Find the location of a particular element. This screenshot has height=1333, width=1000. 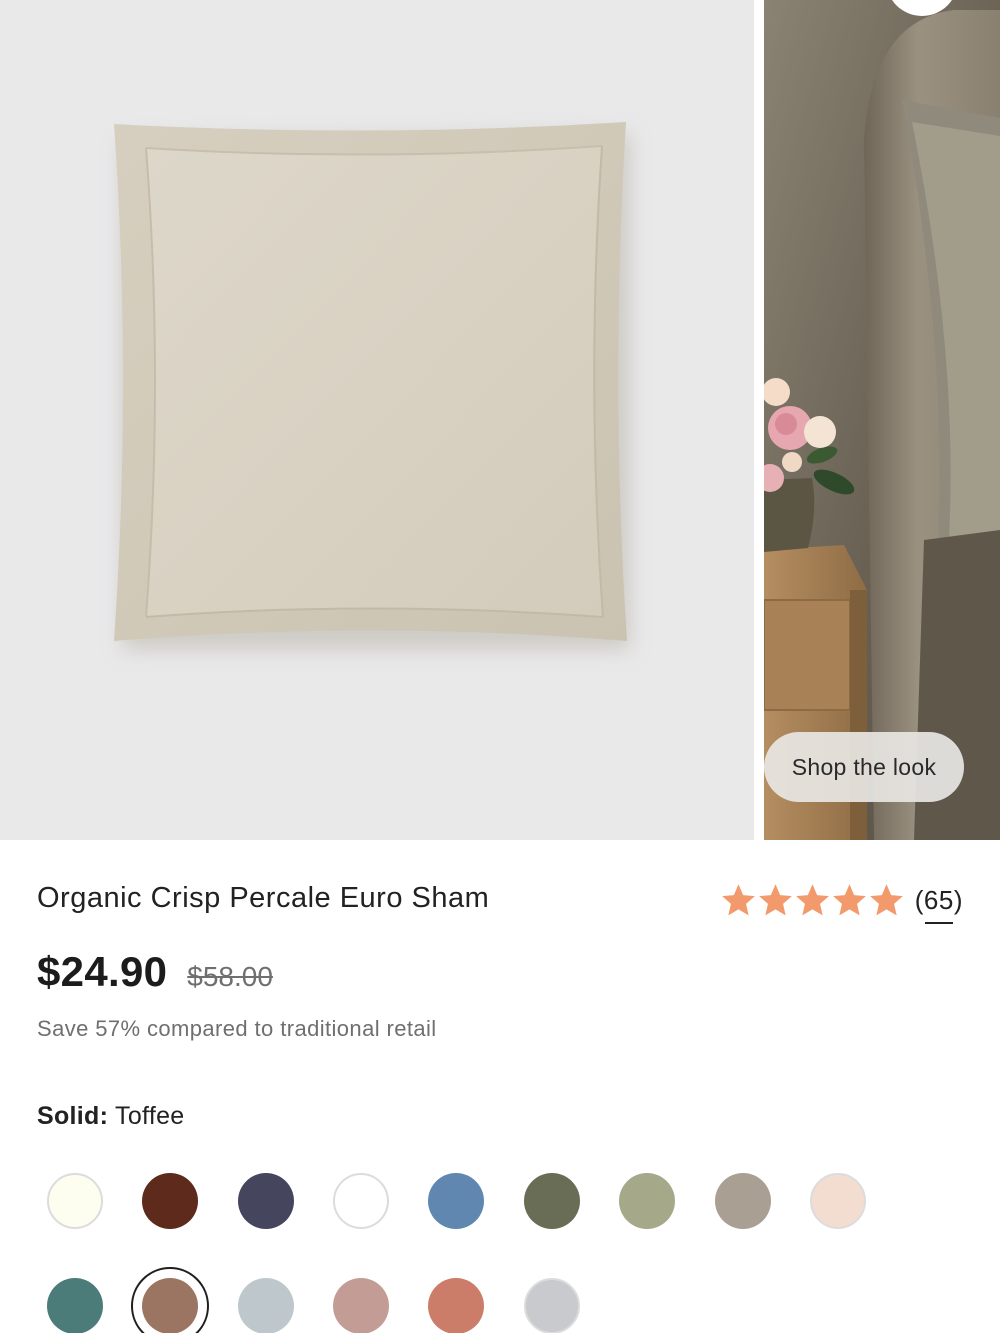

sale-price: $24.90 is located at coordinates (102, 971).